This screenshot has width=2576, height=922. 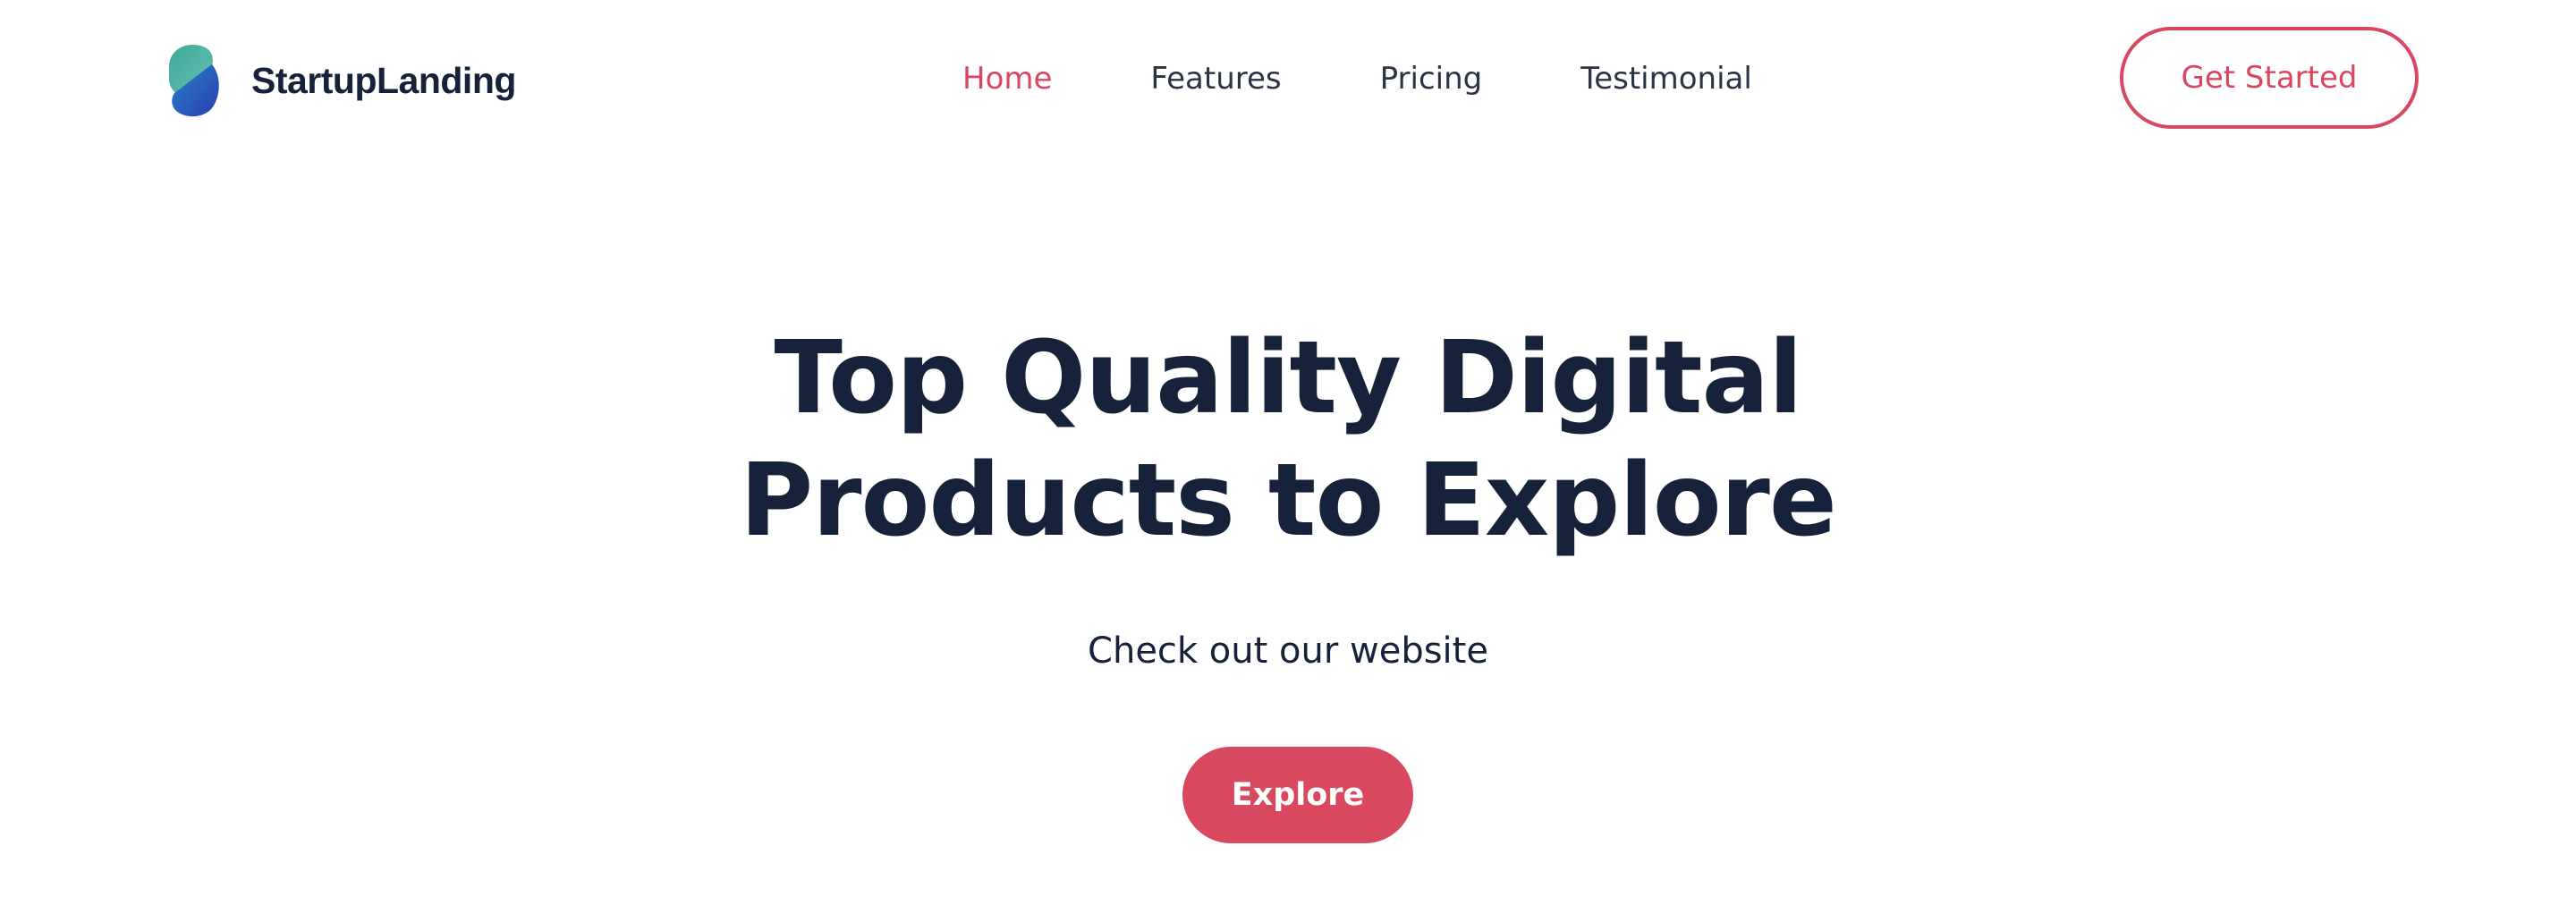 I want to click on main-nav: Home Features Pricing Testimonial, so click(x=1406, y=78).